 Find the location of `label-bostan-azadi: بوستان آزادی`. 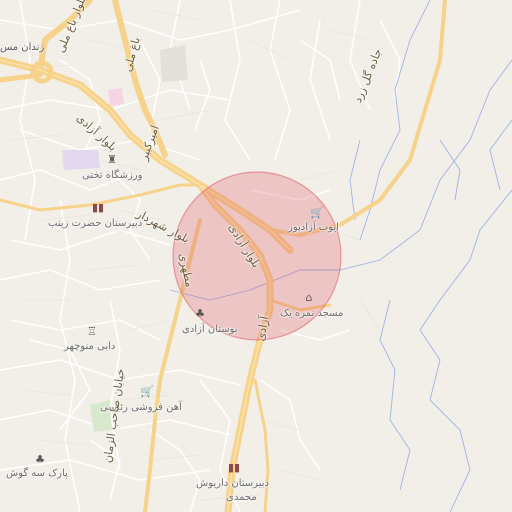

label-bostan-azadi: بوستان آزادی is located at coordinates (210, 329).